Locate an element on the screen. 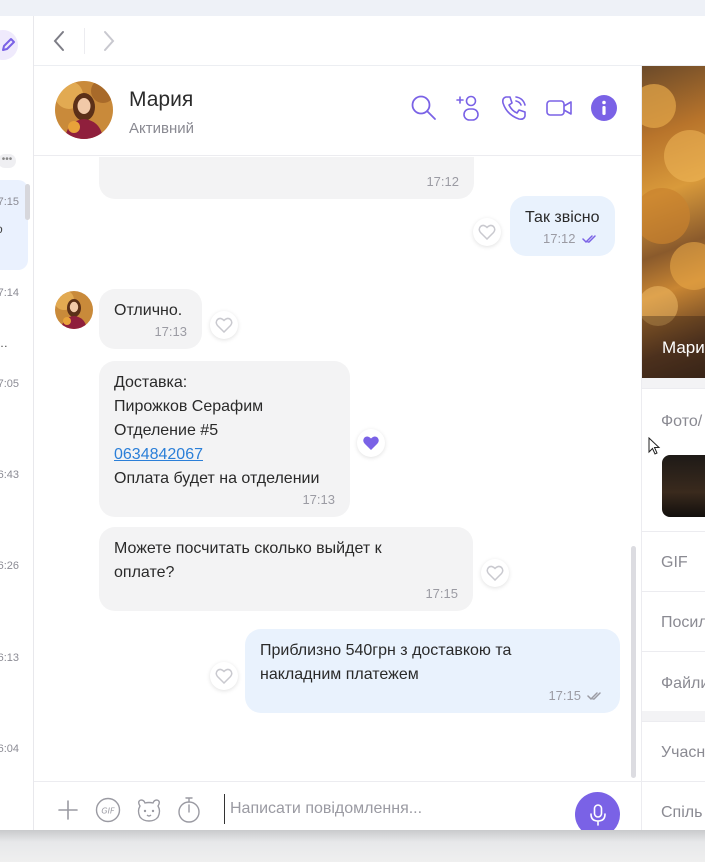 This screenshot has width=705, height=862. section-label-gif: GIF is located at coordinates (674, 562).